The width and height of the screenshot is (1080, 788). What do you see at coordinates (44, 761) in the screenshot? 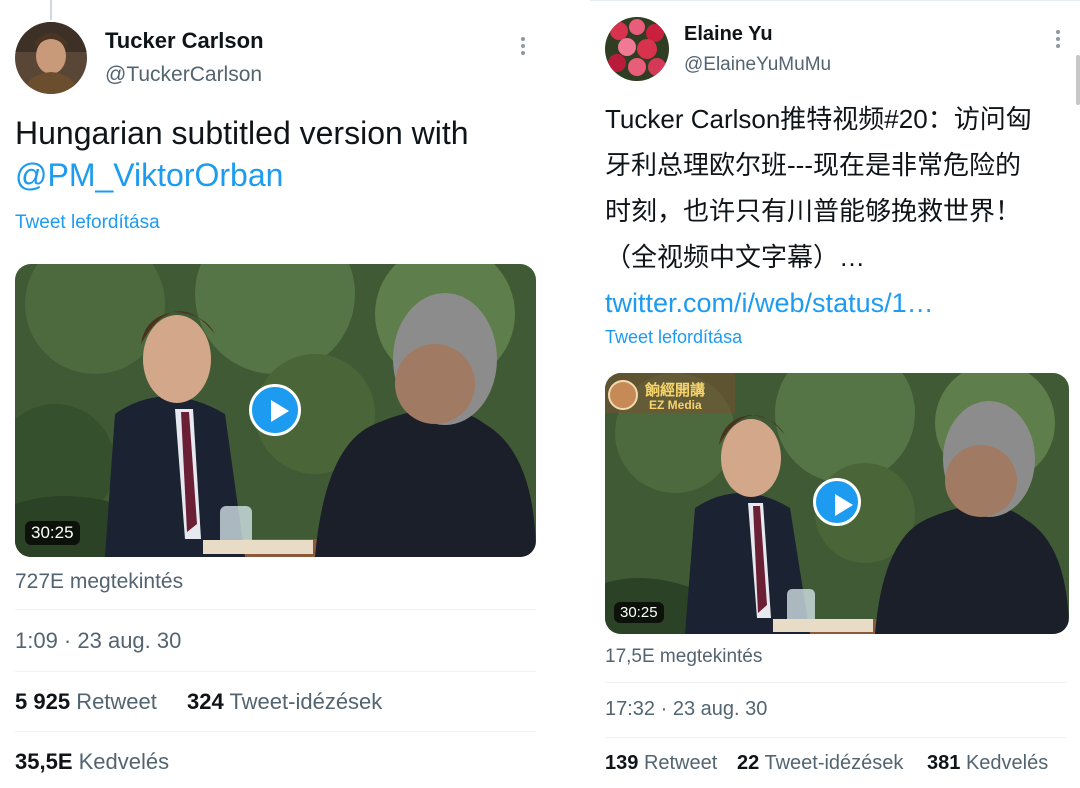
I see `like-count: 35,5E` at bounding box center [44, 761].